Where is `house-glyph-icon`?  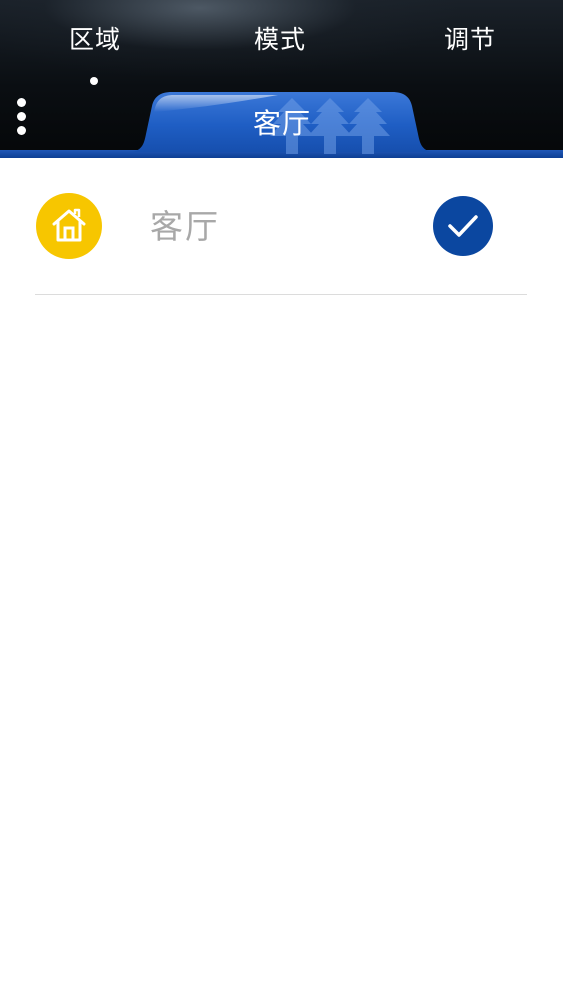
house-glyph-icon is located at coordinates (69, 225).